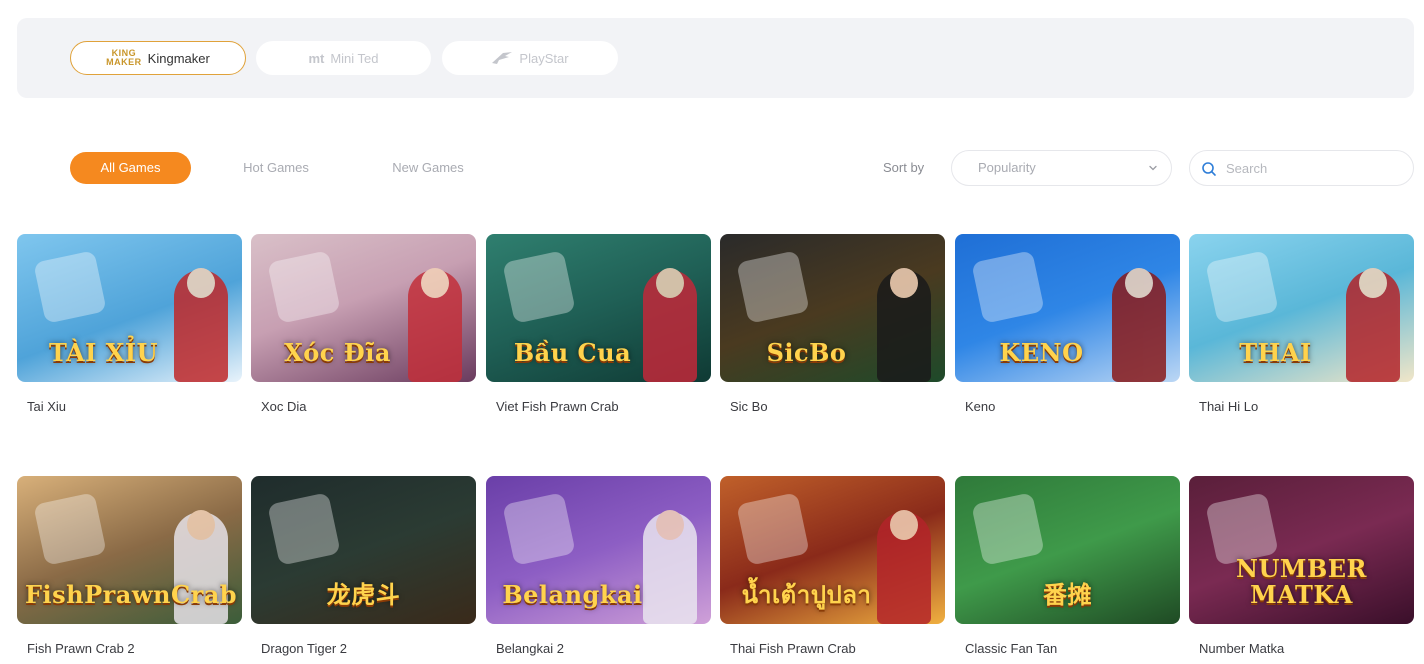 The height and width of the screenshot is (664, 1424). I want to click on game-card: TÀI XỈU Tai Xiu, so click(129, 324).